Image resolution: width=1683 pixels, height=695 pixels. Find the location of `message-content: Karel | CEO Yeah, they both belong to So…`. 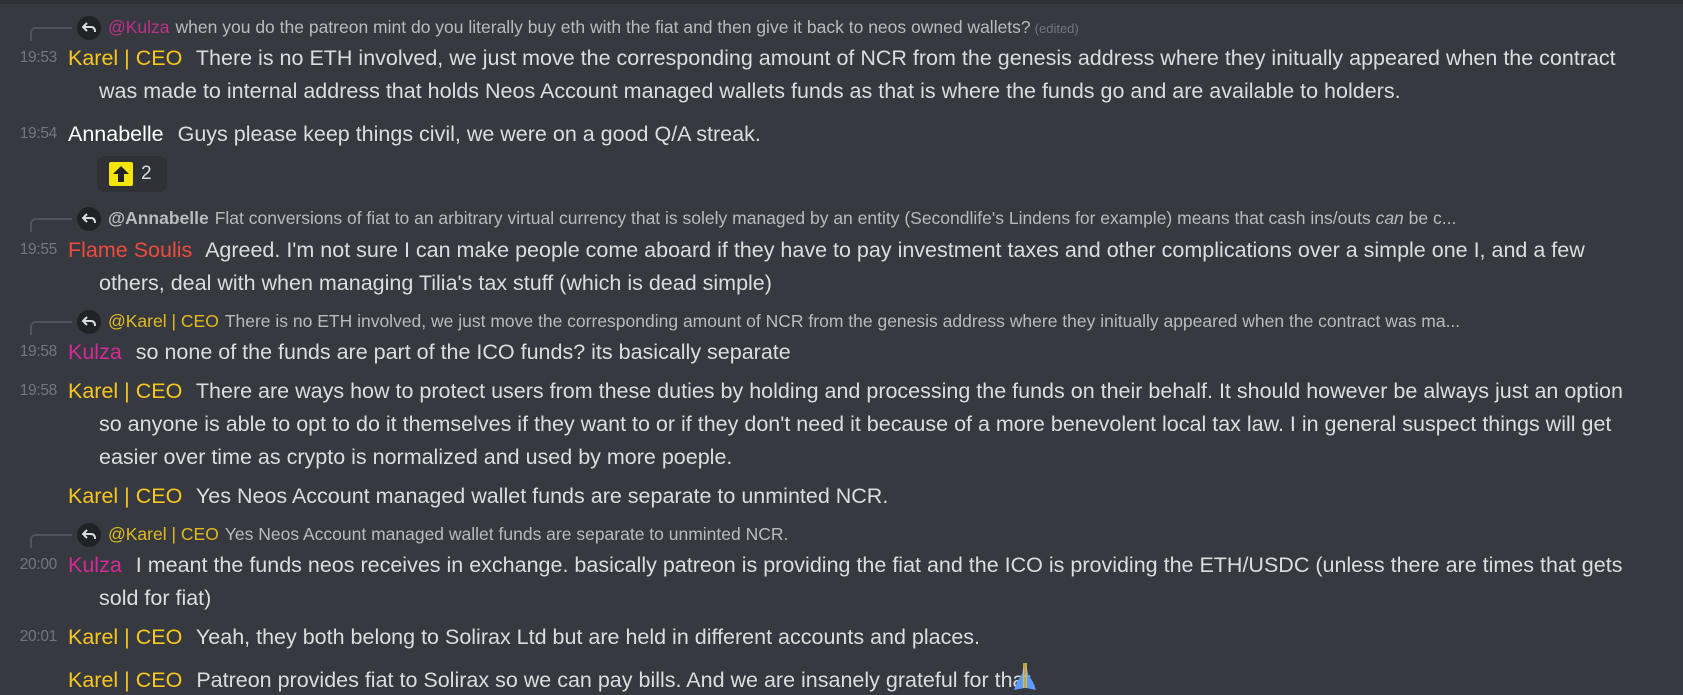

message-content: Karel | CEO Yeah, they both belong to So… is located at coordinates (853, 637).